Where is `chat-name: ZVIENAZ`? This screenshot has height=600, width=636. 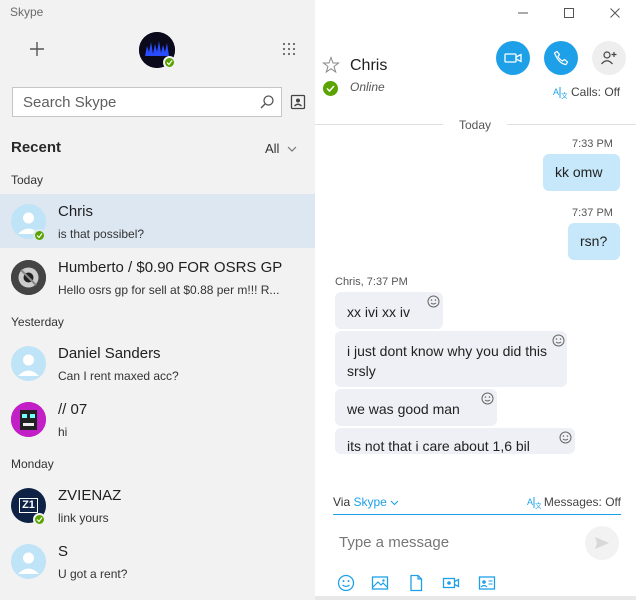
chat-name: ZVIENAZ is located at coordinates (90, 495).